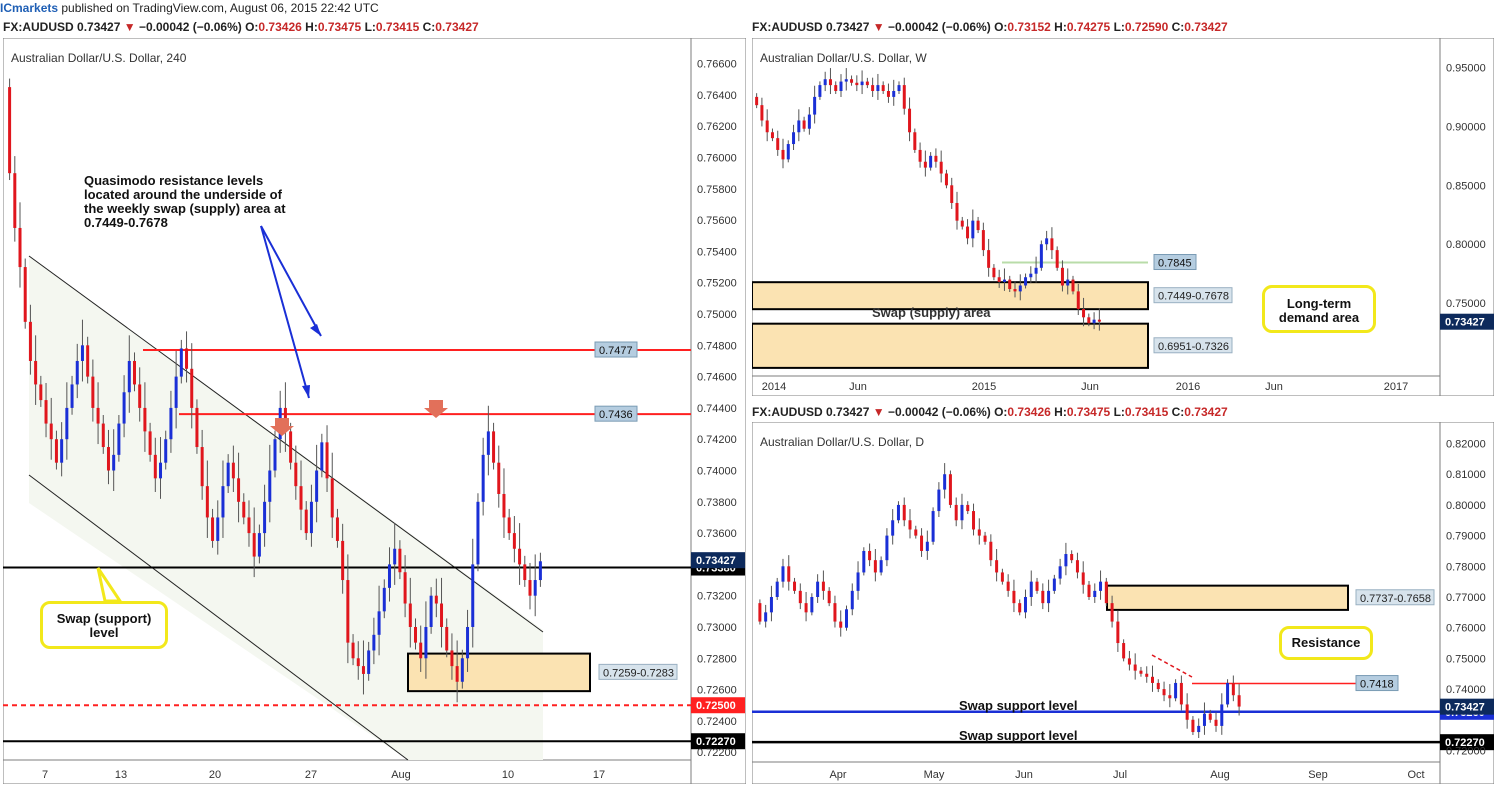  I want to click on y-tick-label: 0.72200, so click(717, 753).